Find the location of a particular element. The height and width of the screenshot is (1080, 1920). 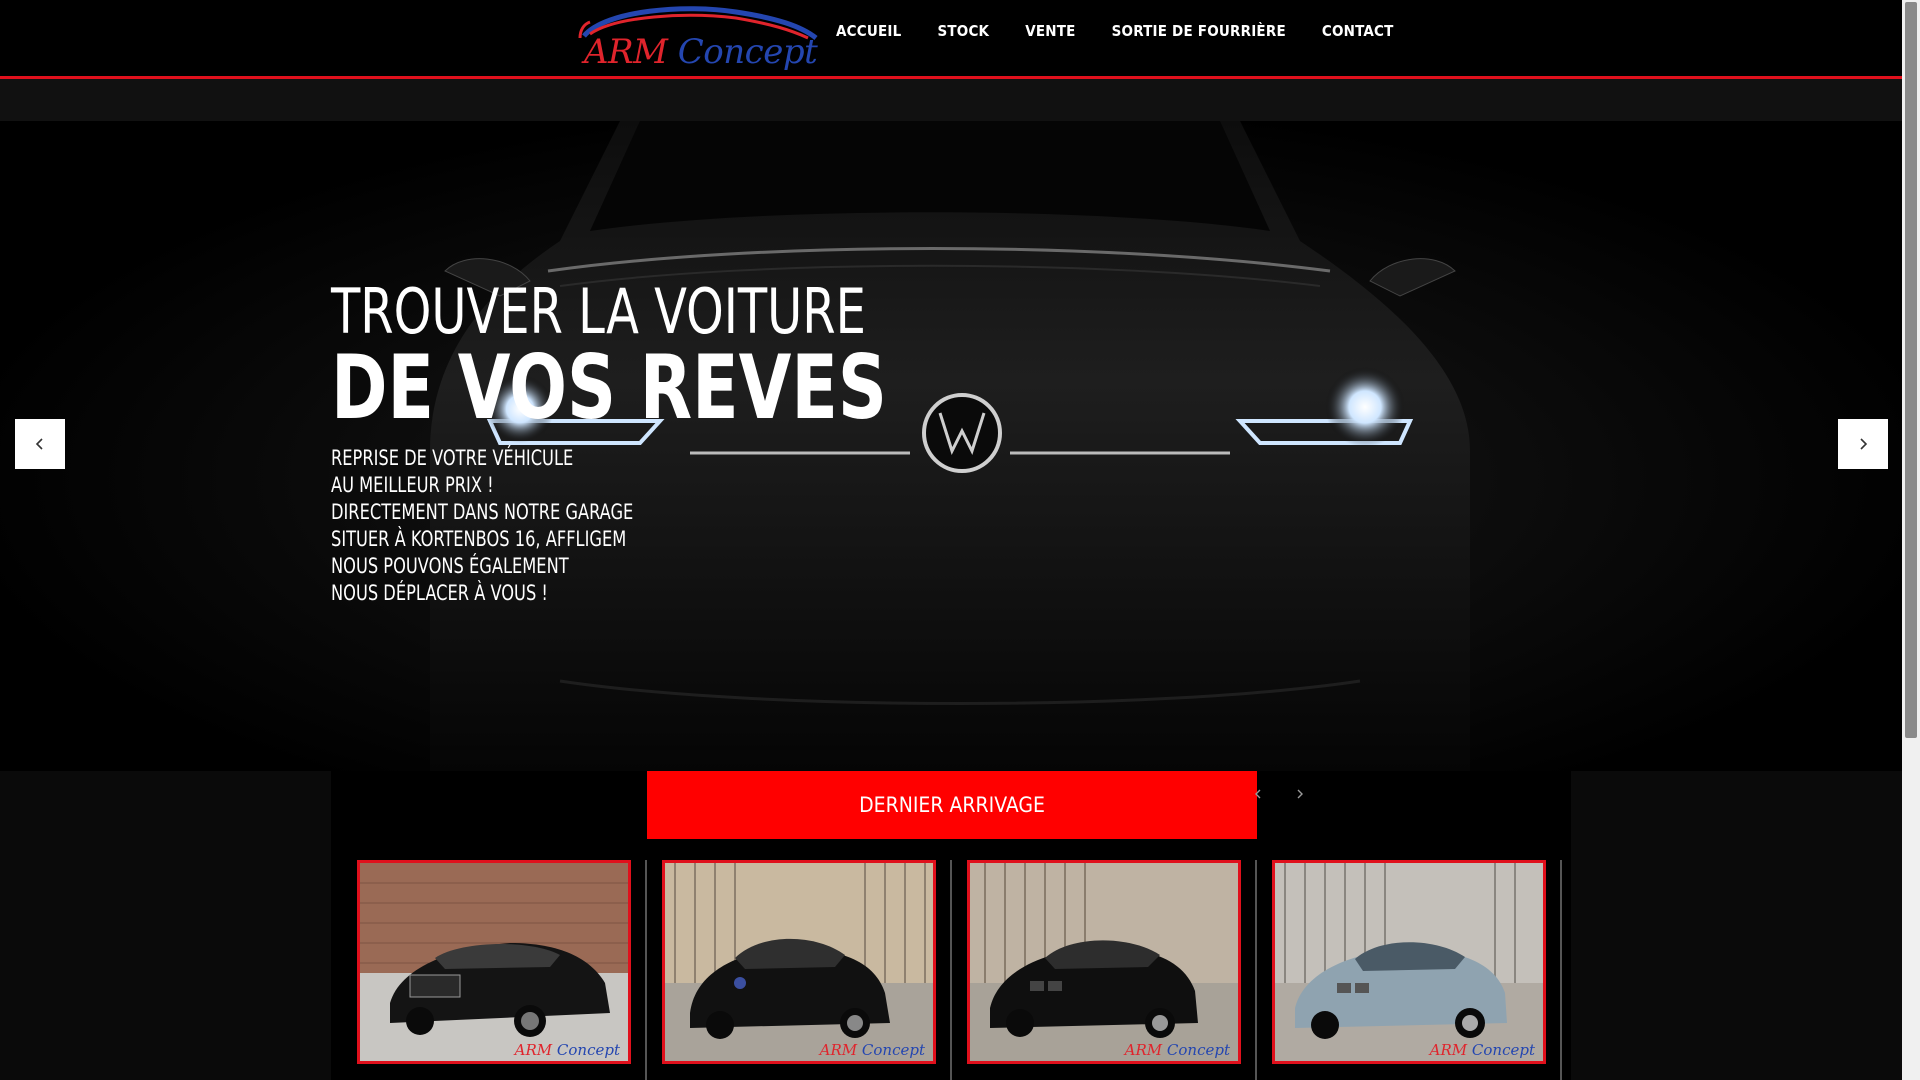

nav-item-sortie-de-fourriere: SORTIE DE FOURRIÈRE is located at coordinates (1199, 31).